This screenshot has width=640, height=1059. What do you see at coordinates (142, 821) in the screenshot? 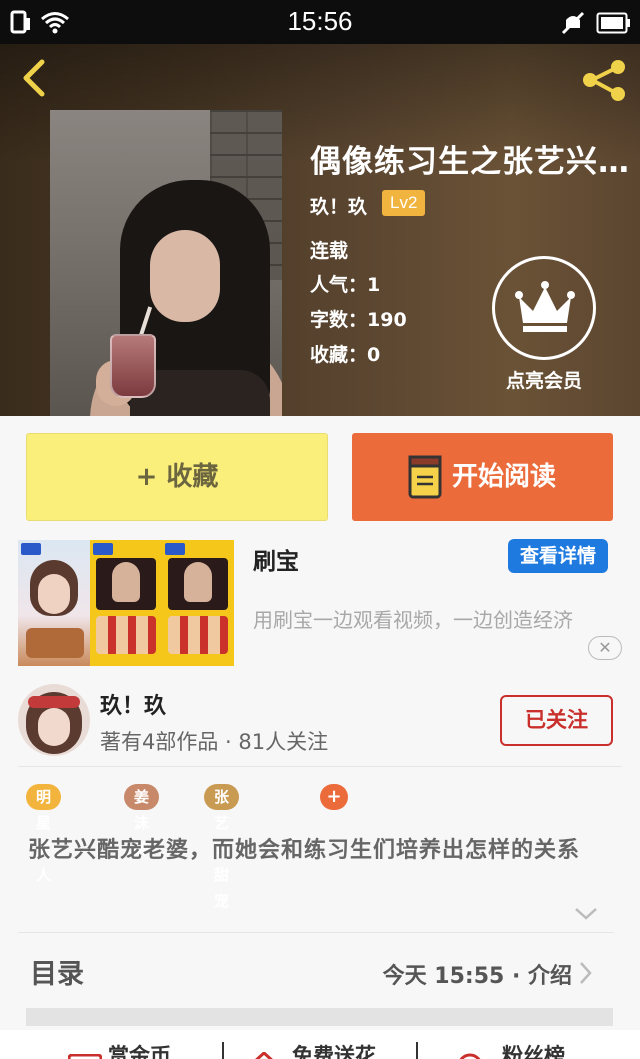
I see `tag-chip: 姜沫碎` at bounding box center [142, 821].